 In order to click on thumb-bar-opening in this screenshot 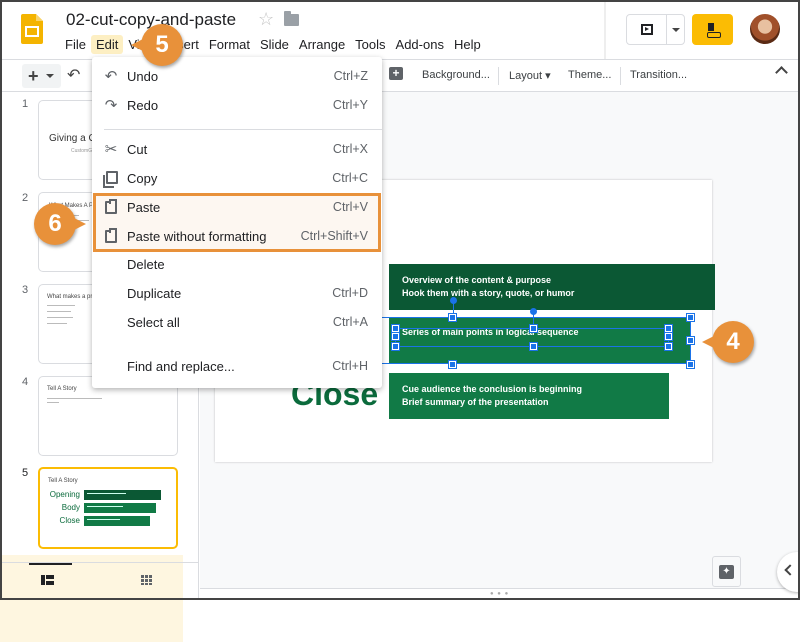, I will do `click(122, 495)`.